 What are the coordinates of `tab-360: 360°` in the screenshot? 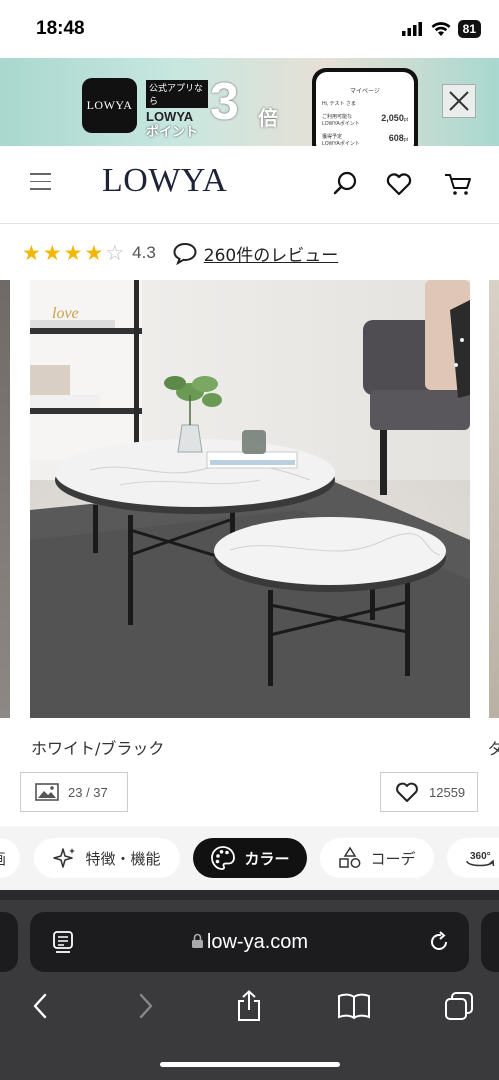 It's located at (473, 858).